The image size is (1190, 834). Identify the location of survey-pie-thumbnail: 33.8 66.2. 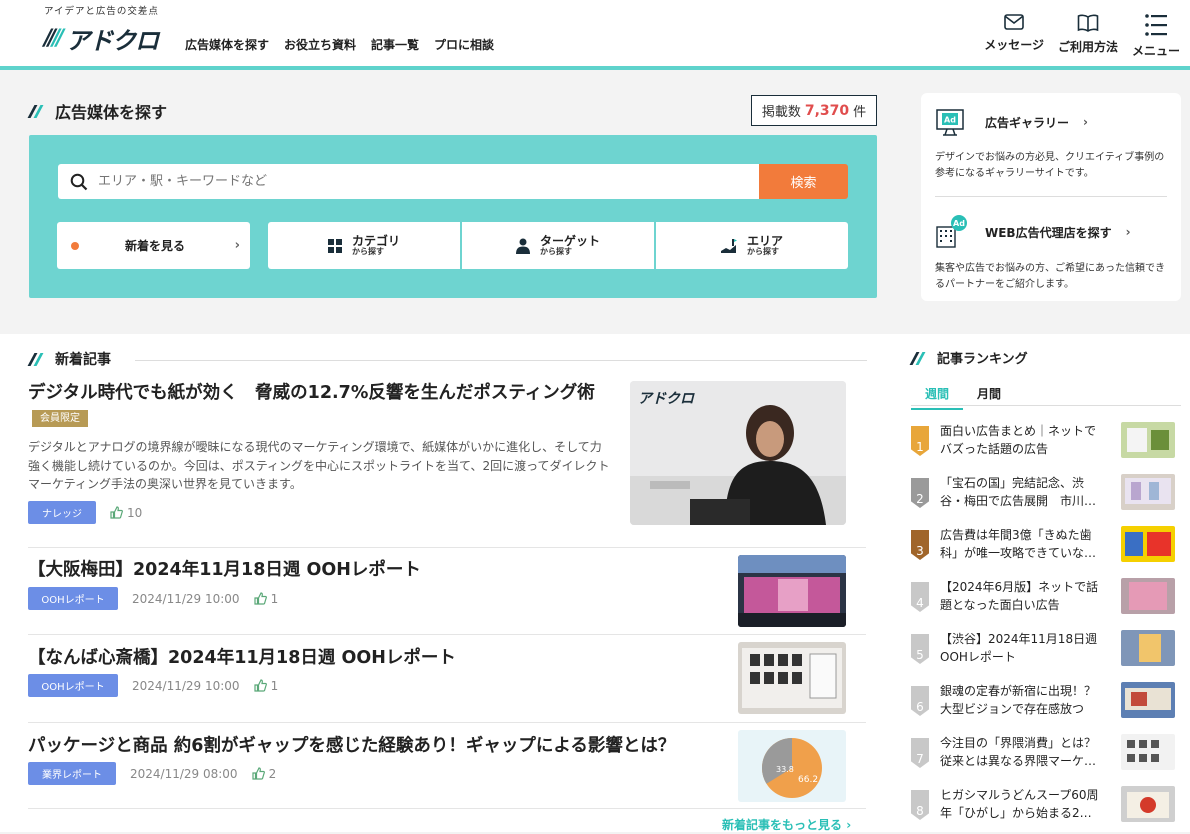
(792, 766).